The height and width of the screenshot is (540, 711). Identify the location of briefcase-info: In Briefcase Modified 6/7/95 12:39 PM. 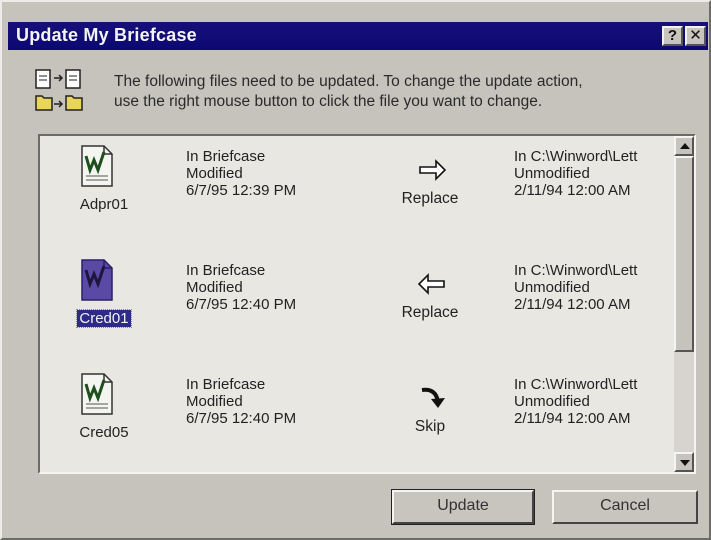
(241, 173).